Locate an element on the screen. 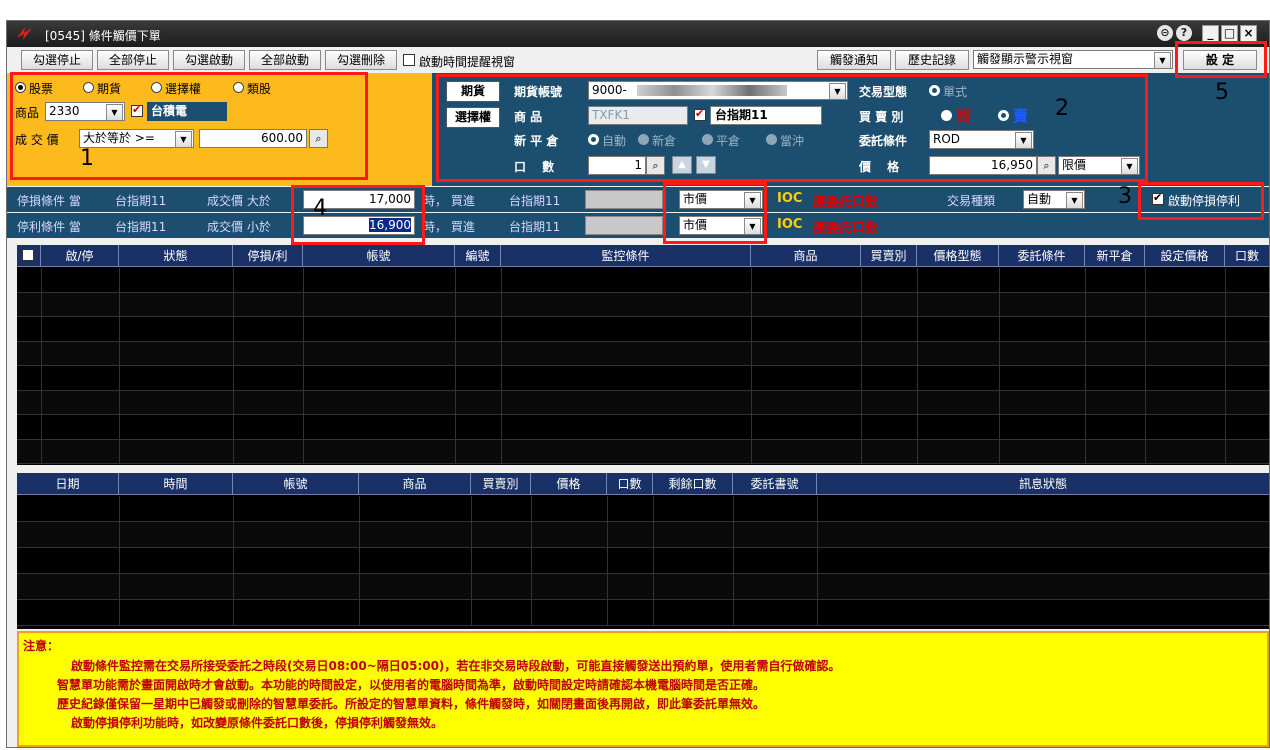 The image size is (1270, 750). col-header-condition: 監控條件 is located at coordinates (626, 256).